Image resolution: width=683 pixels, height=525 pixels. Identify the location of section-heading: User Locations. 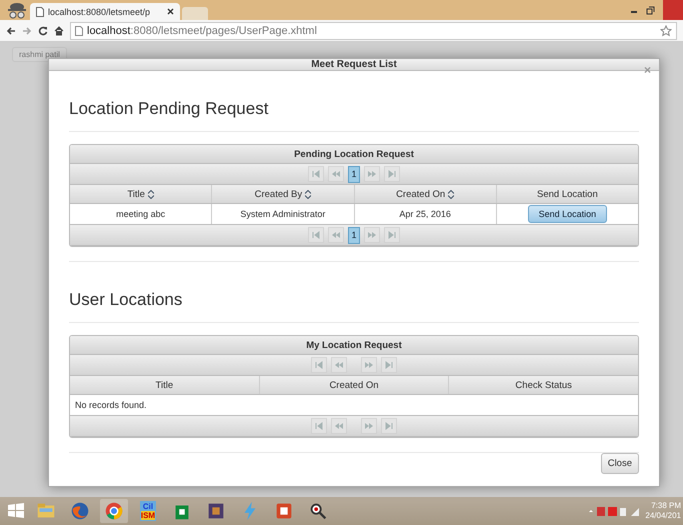
(126, 300).